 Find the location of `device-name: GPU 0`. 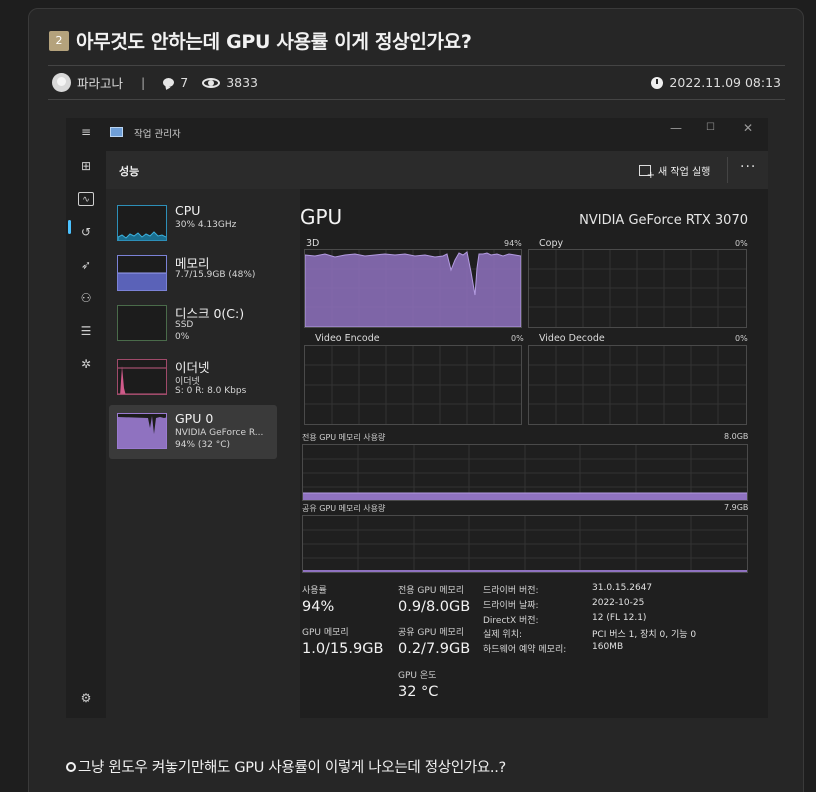

device-name: GPU 0 is located at coordinates (194, 418).